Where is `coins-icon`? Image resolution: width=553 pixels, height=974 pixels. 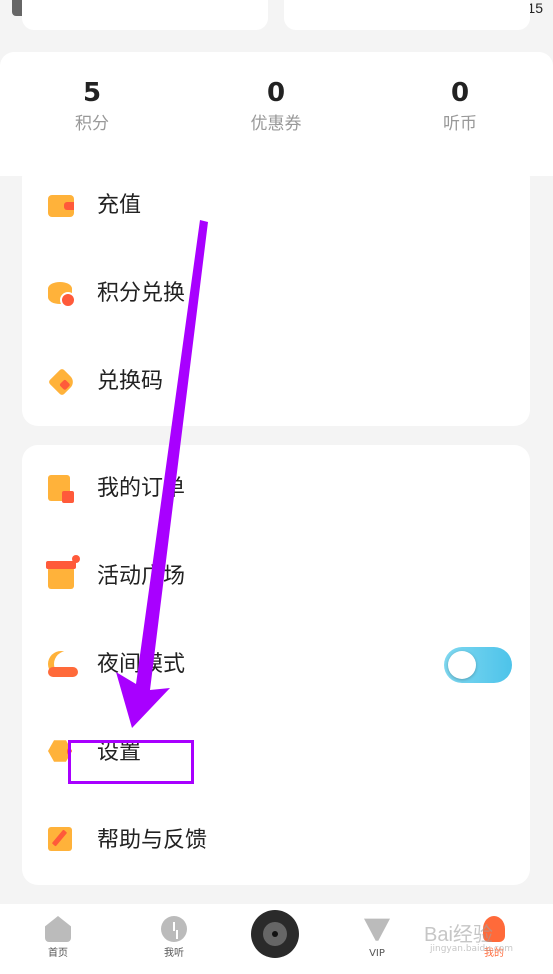
coins-icon is located at coordinates (62, 294).